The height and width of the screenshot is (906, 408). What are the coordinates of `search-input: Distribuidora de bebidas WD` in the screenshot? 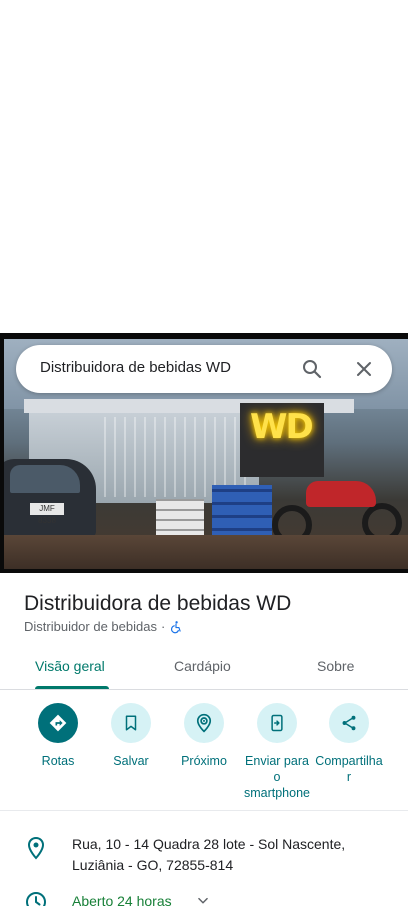 It's located at (135, 367).